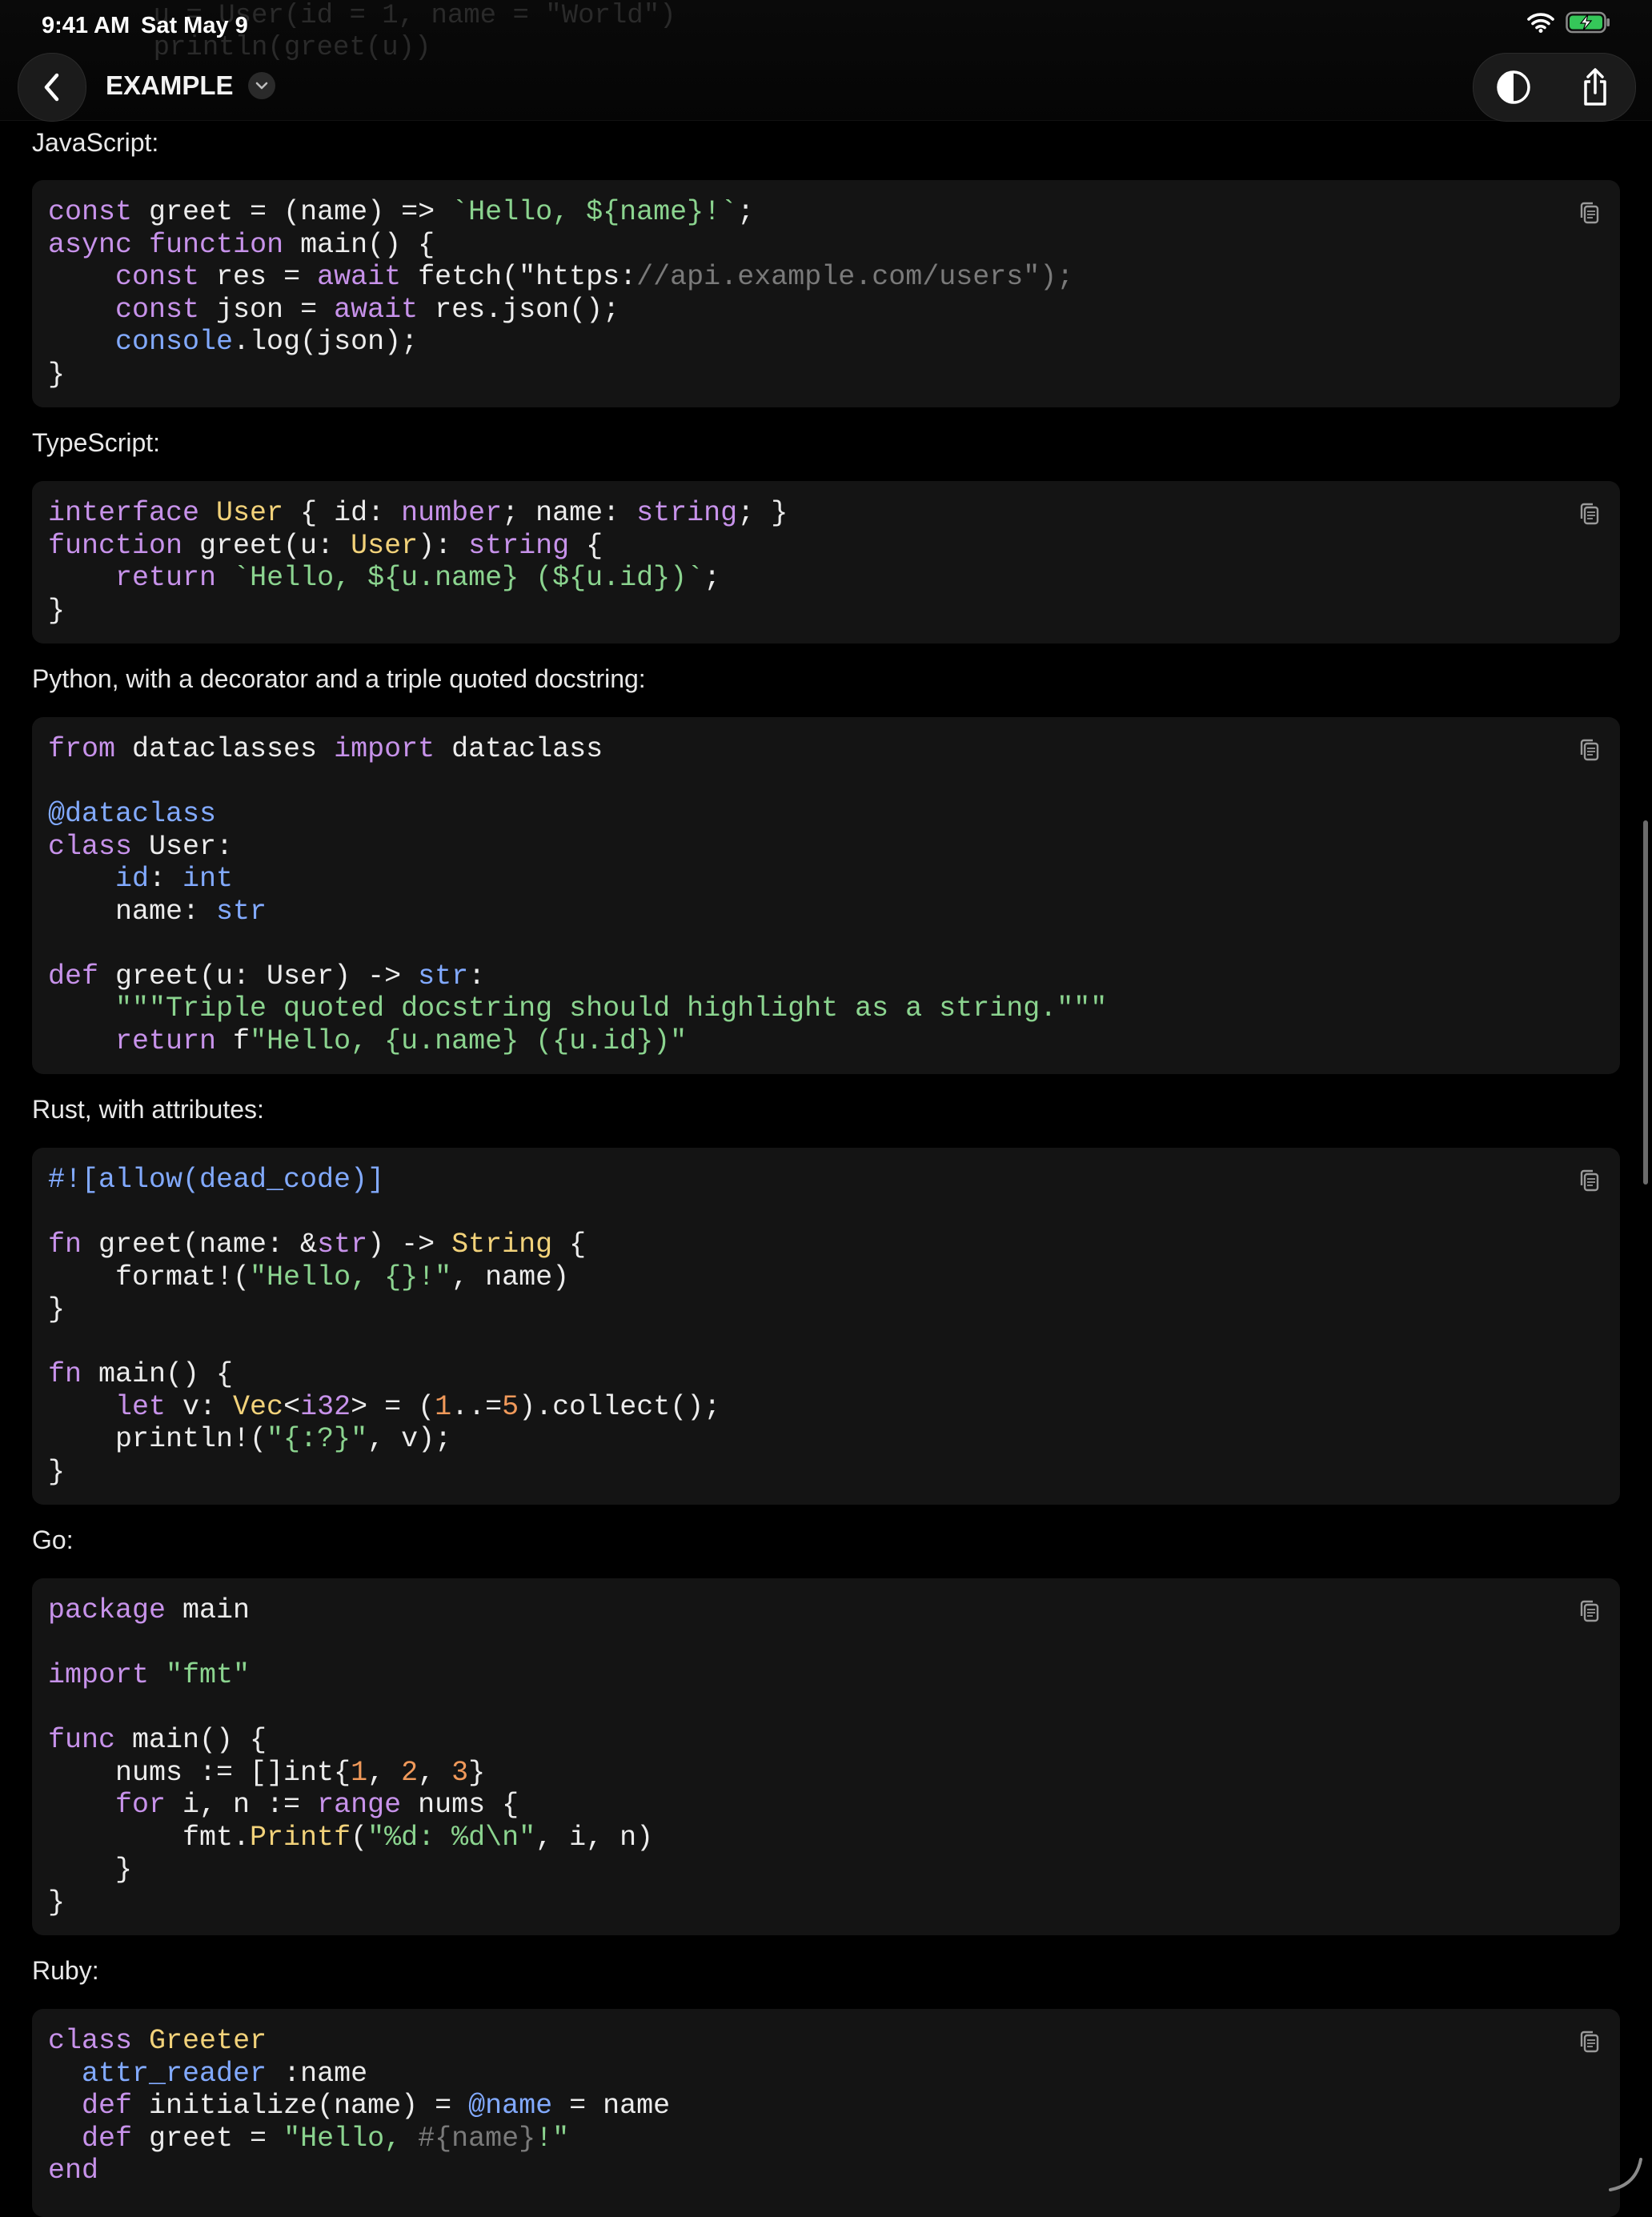  I want to click on code-line: id: int, so click(140, 879).